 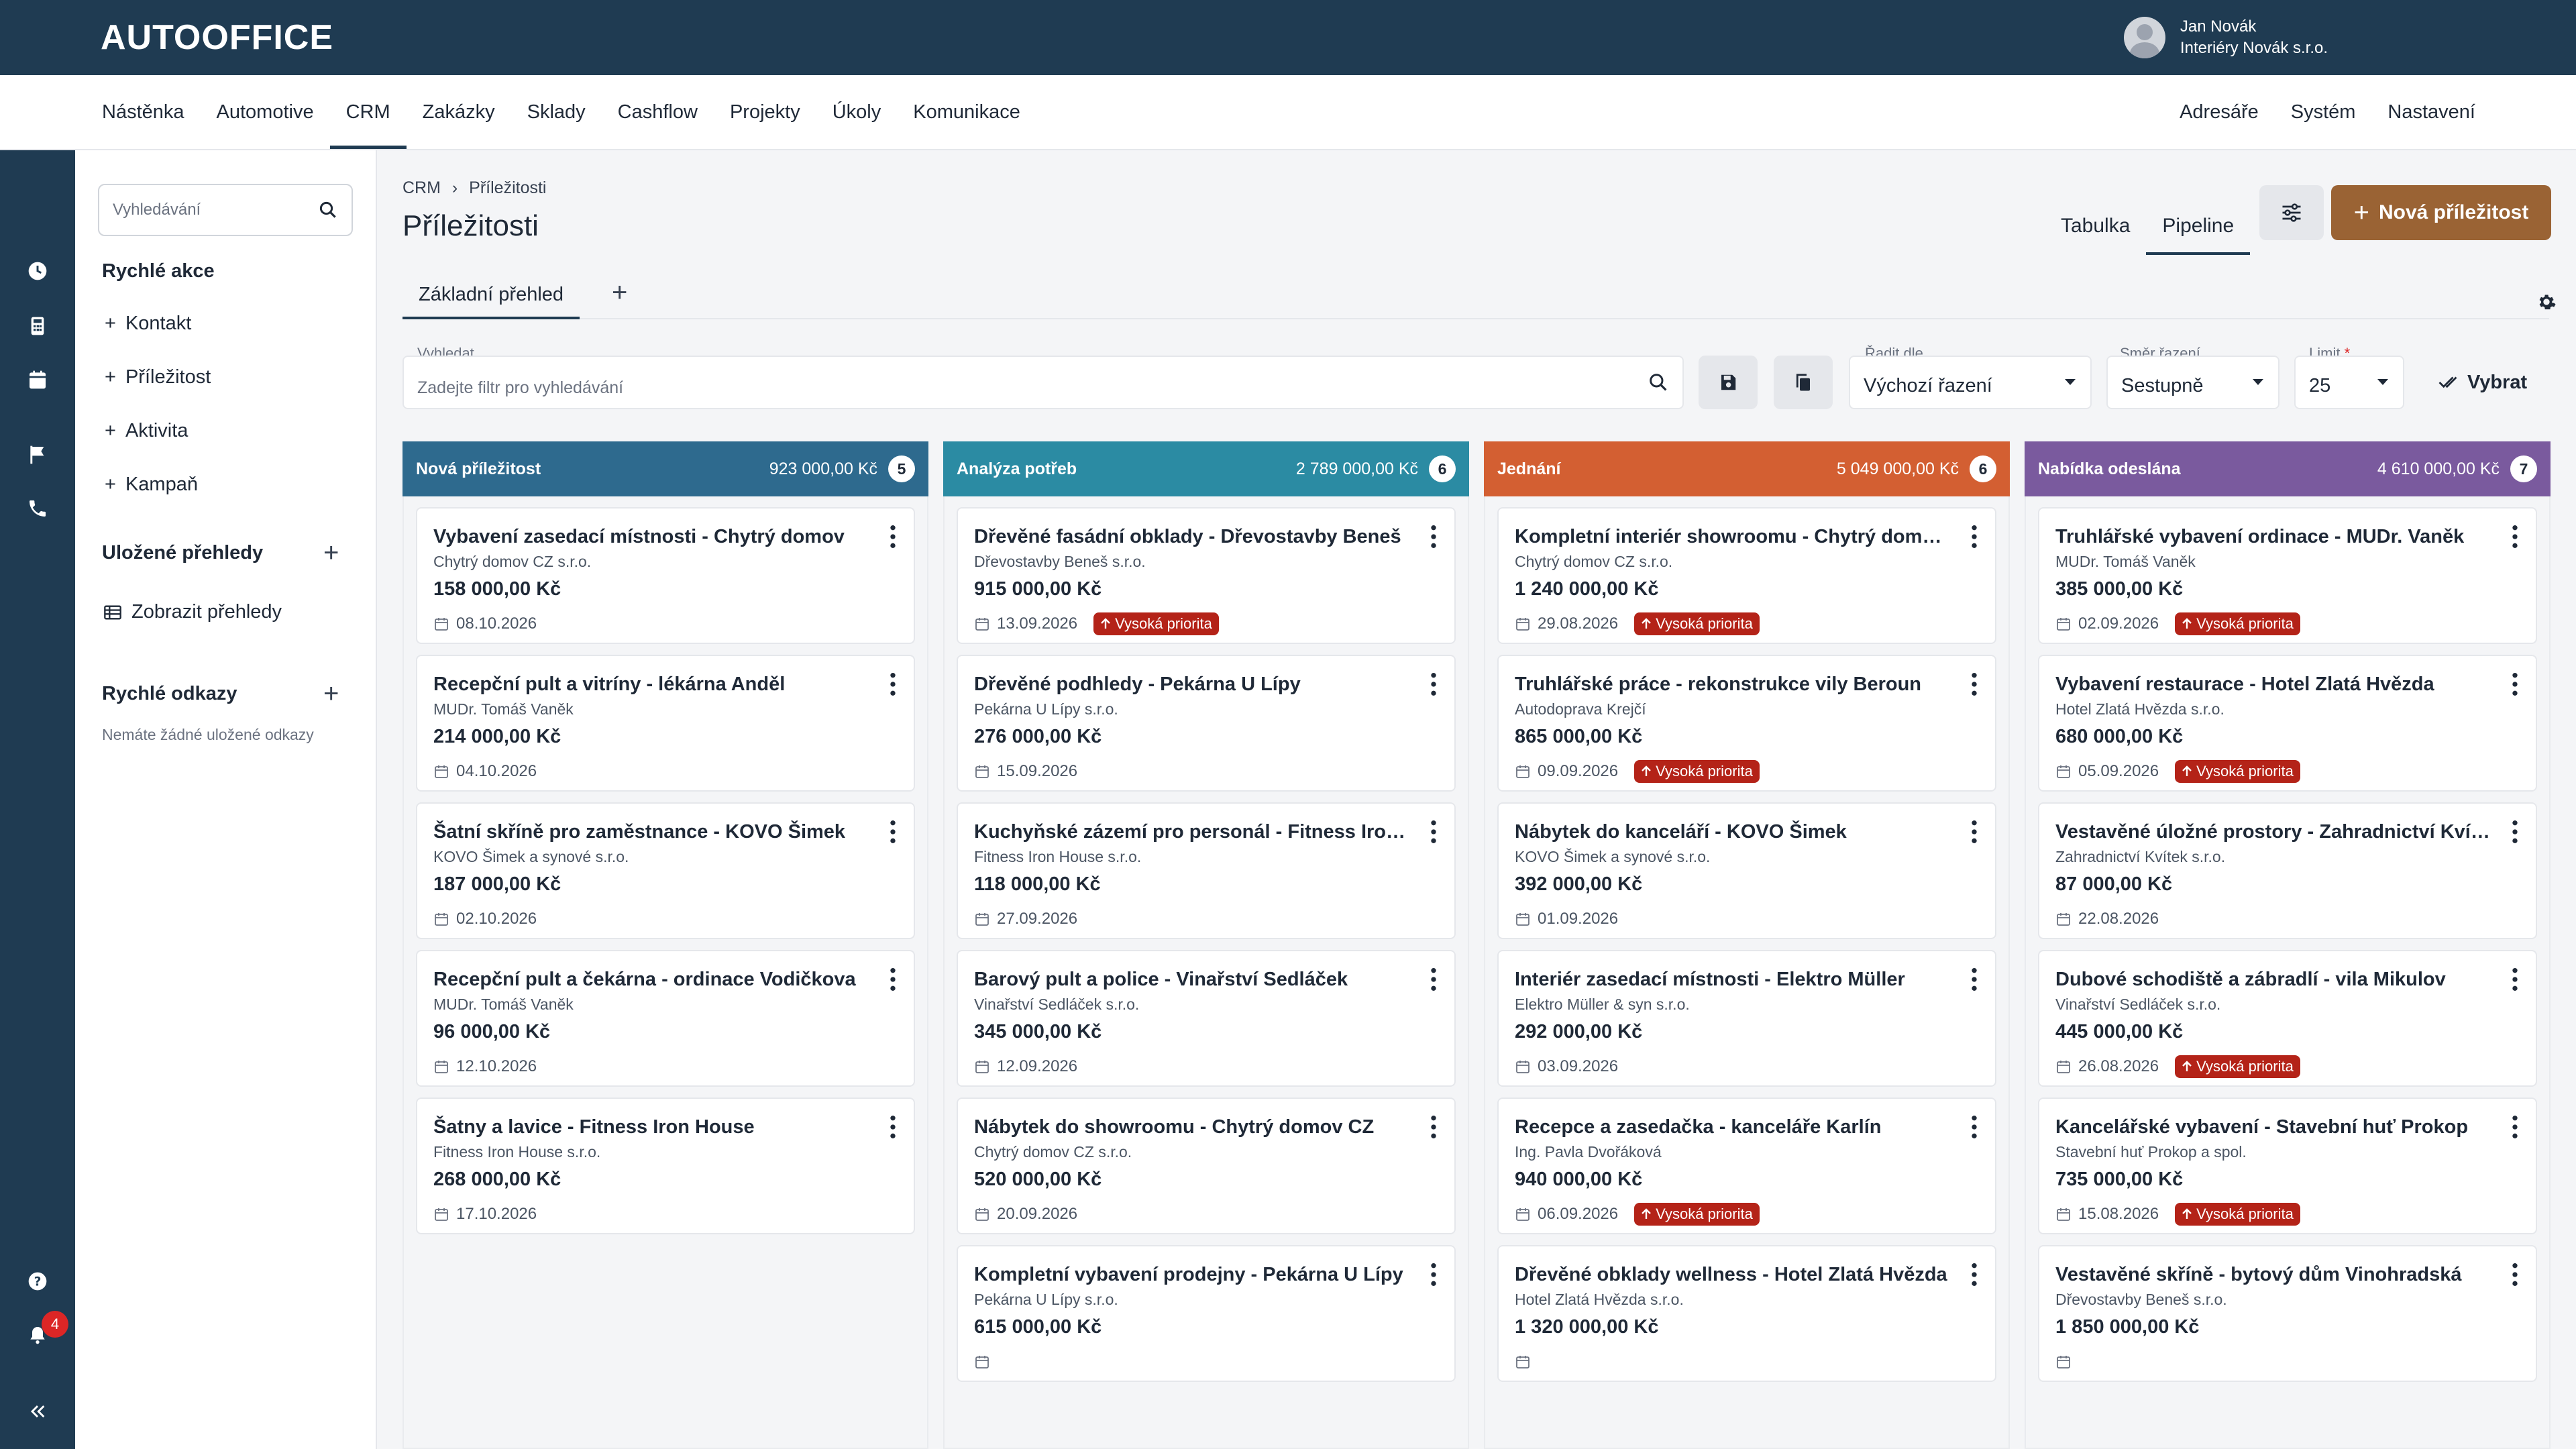 I want to click on card-title: Recepční pult a vitríny - lékárna Anděl, so click(x=665, y=684).